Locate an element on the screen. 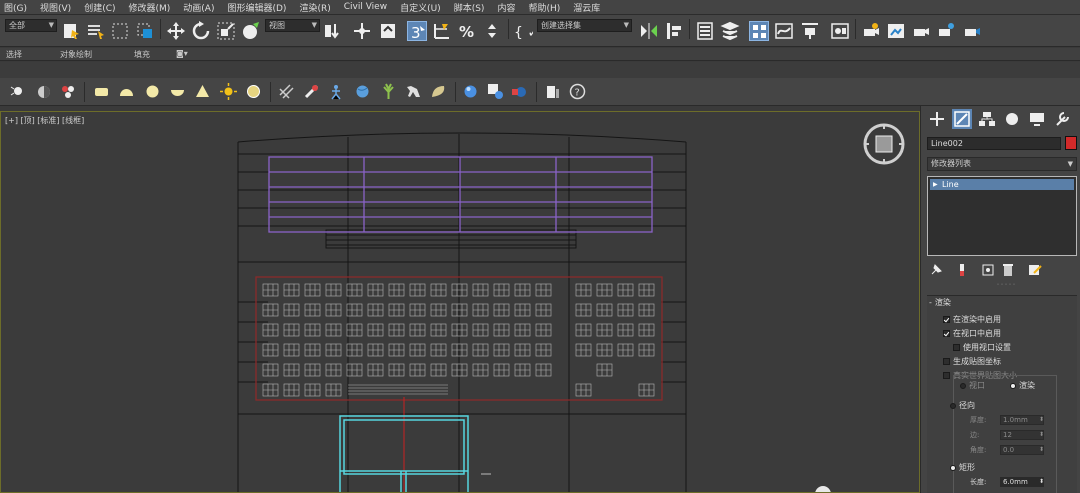  spinner-value: 12 ⬍ is located at coordinates (1022, 435).